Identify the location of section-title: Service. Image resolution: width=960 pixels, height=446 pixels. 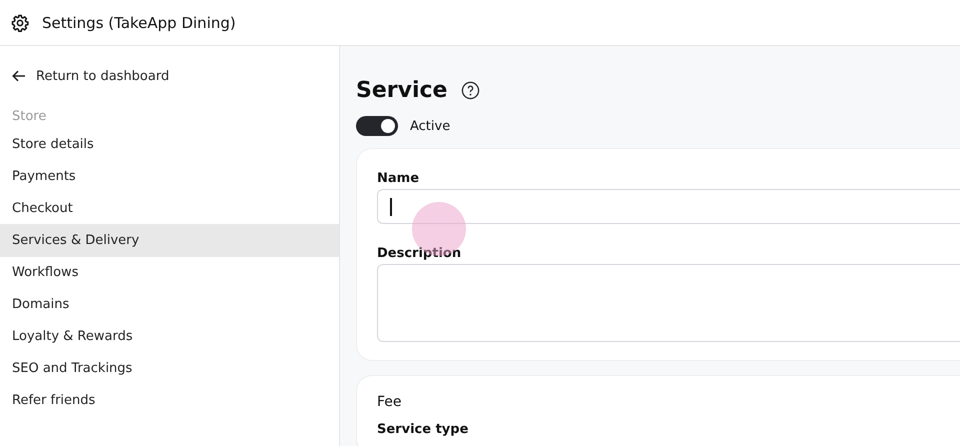
(402, 90).